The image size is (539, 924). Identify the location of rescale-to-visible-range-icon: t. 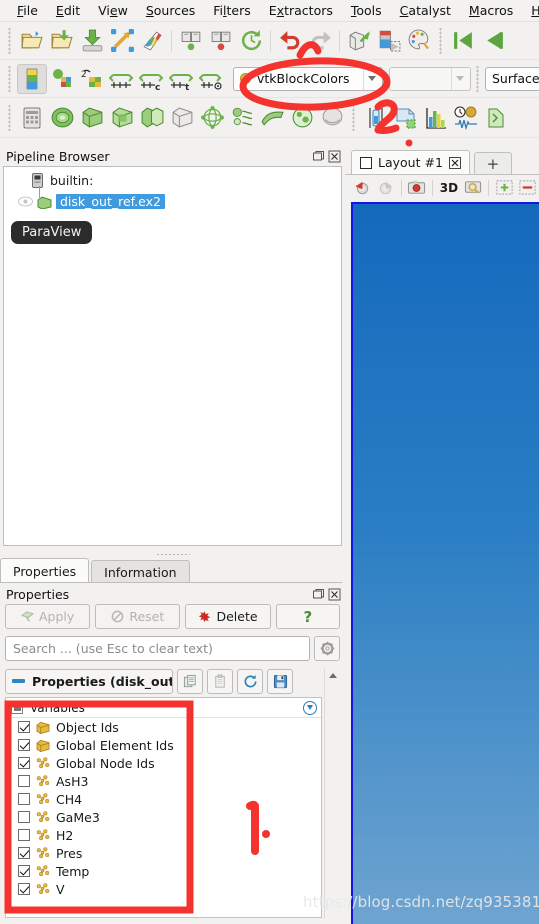
(182, 79).